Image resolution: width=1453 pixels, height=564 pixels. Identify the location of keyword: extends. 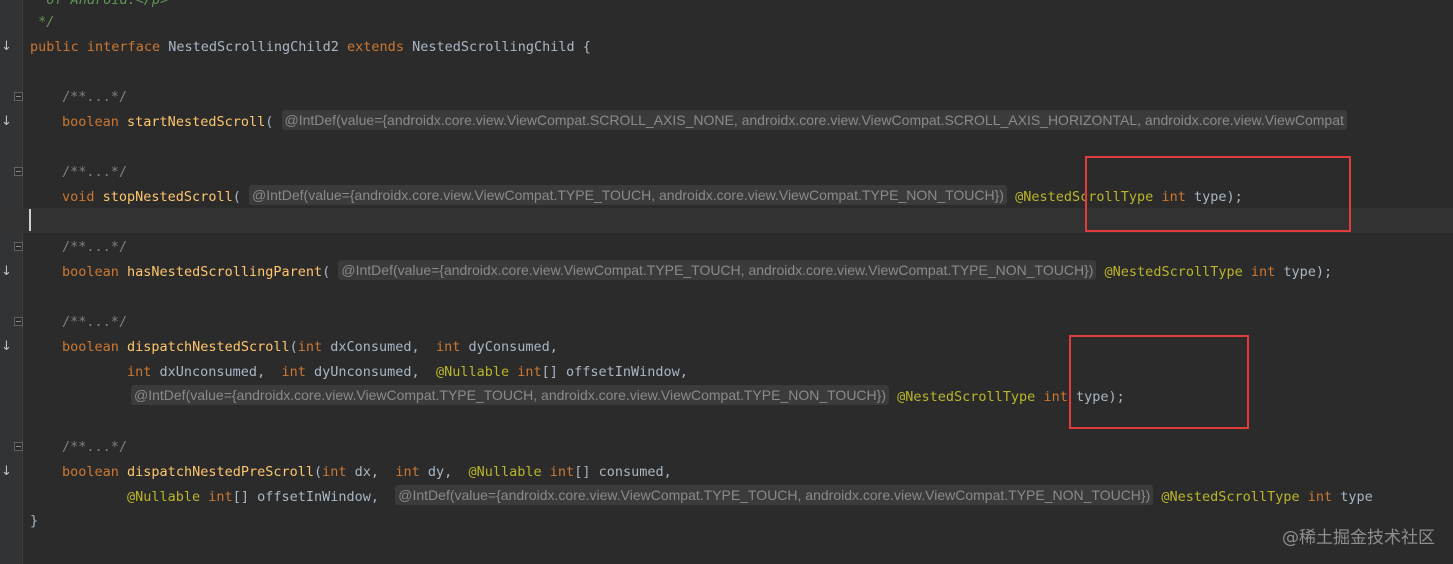
(375, 47).